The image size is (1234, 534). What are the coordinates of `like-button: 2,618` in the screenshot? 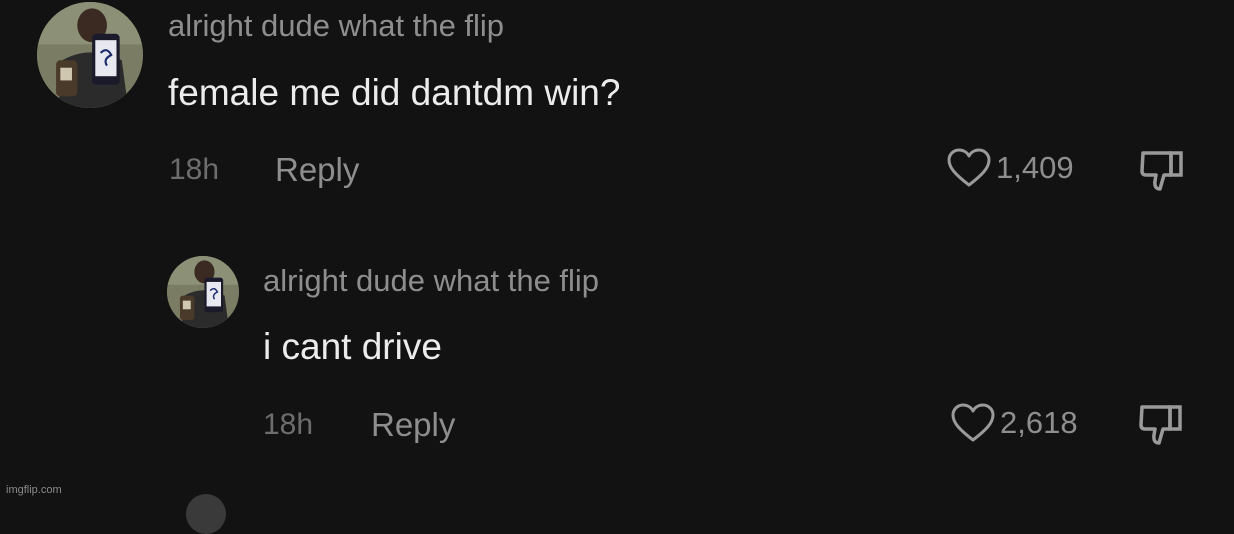 It's located at (1014, 423).